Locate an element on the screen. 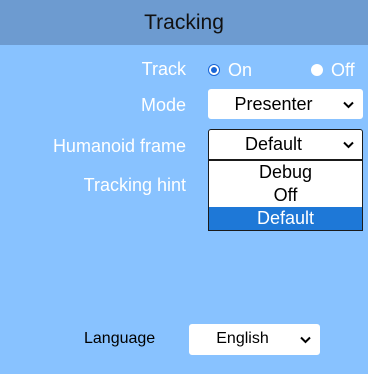  radio-unchecked-icon is located at coordinates (317, 70).